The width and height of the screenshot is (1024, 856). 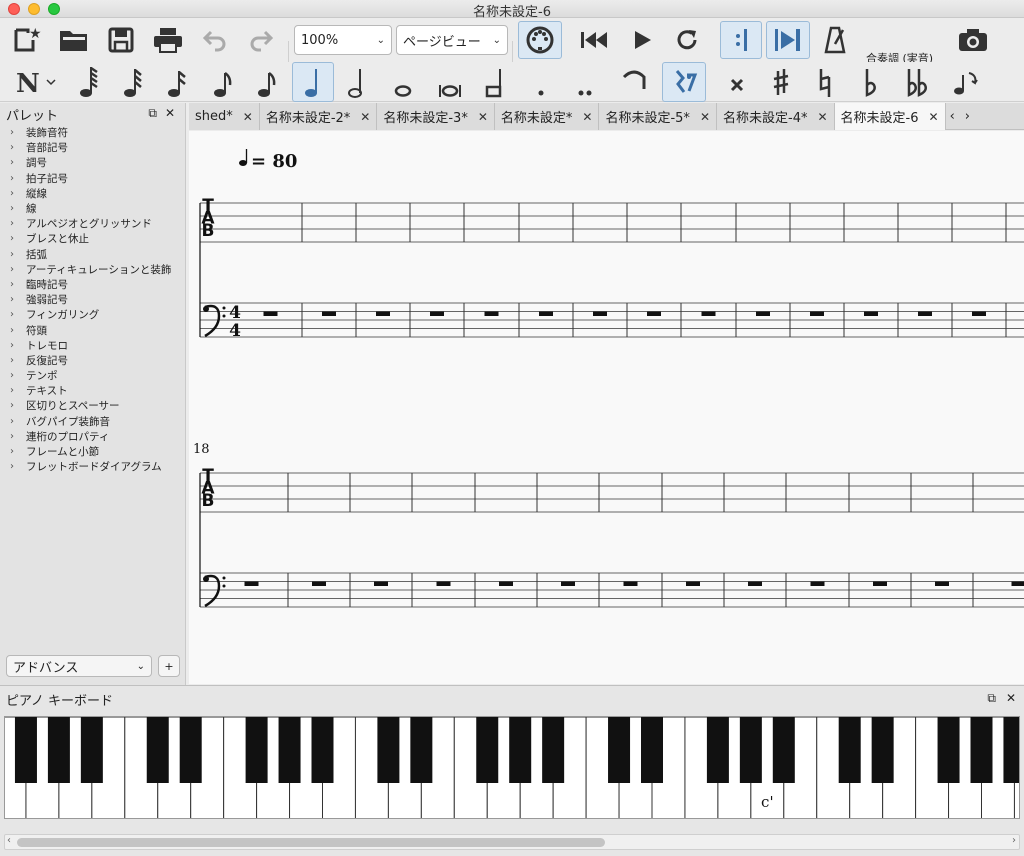 What do you see at coordinates (96, 436) in the screenshot?
I see `palette-item: › 連桁のプロパティ` at bounding box center [96, 436].